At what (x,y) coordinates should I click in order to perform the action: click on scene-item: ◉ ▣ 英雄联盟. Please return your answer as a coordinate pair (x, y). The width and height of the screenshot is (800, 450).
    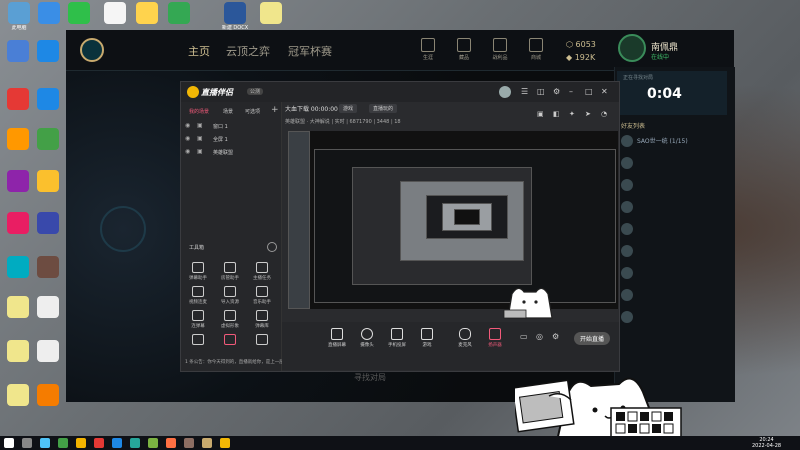
    Looking at the image, I should click on (231, 153).